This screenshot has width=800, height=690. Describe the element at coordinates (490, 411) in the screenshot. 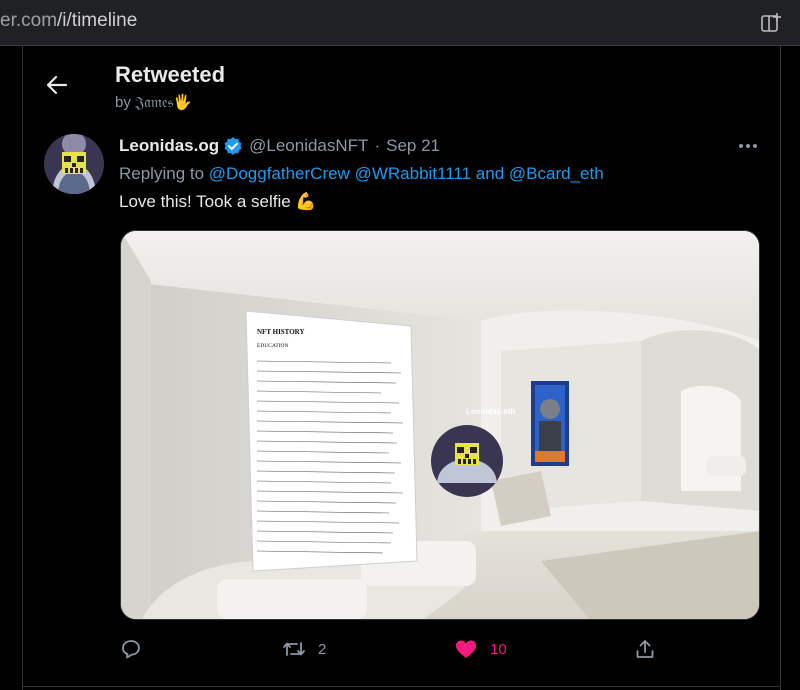

I see `in-scene-avatar-label: Leonidas.eth` at that location.